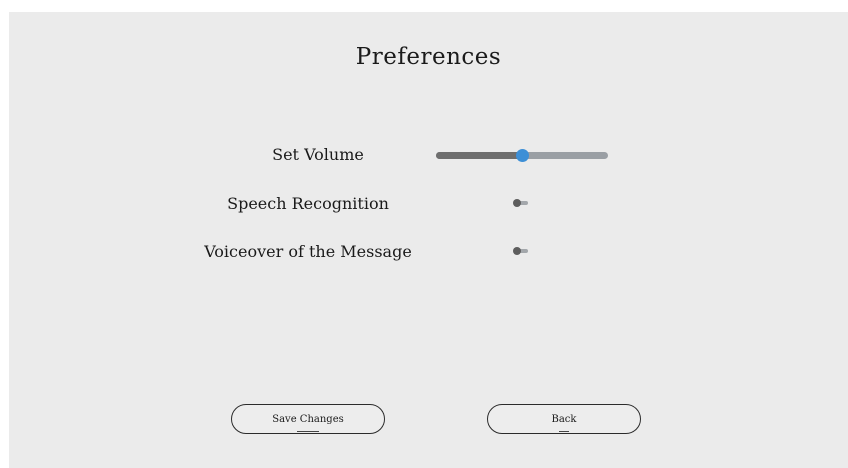 This screenshot has height=468, width=848. Describe the element at coordinates (307, 431) in the screenshot. I see `save-changes-underline` at that location.